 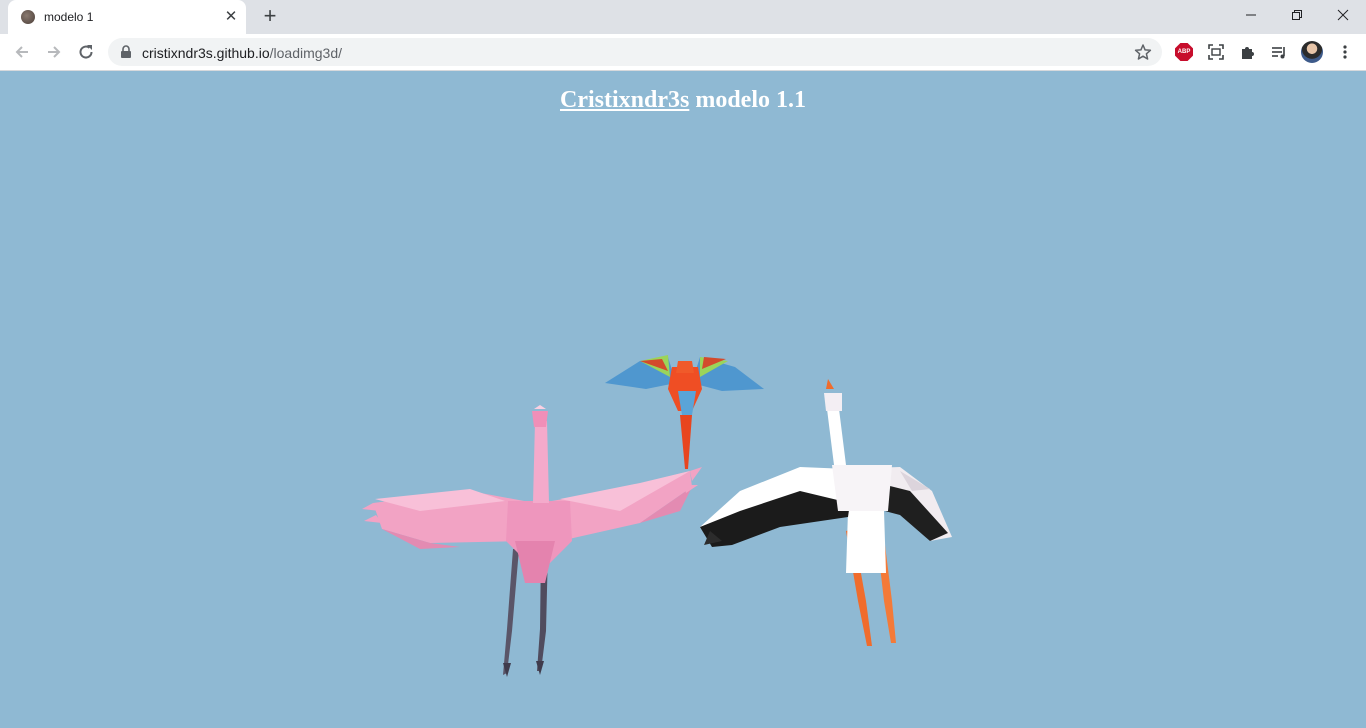 What do you see at coordinates (206, 53) in the screenshot?
I see `url-host: cristixndr3s.github.io` at bounding box center [206, 53].